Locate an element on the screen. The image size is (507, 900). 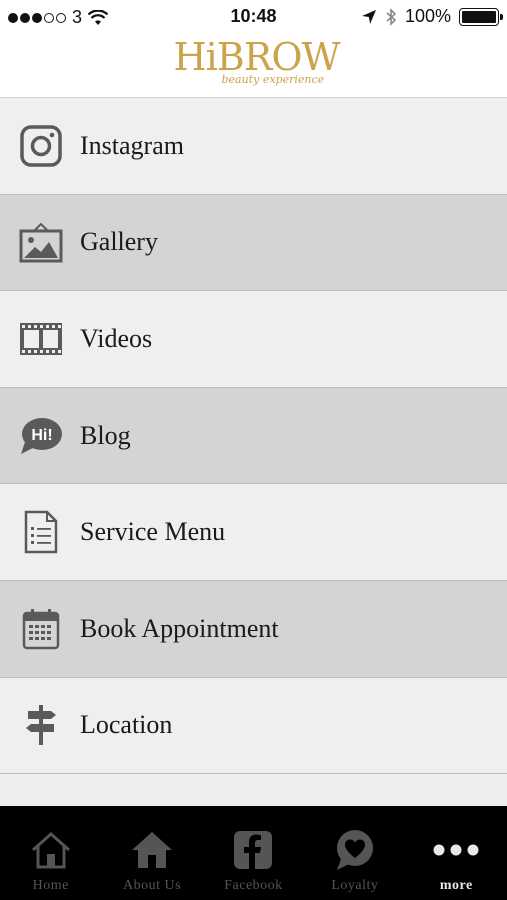
calendar-icon is located at coordinates (41, 629).